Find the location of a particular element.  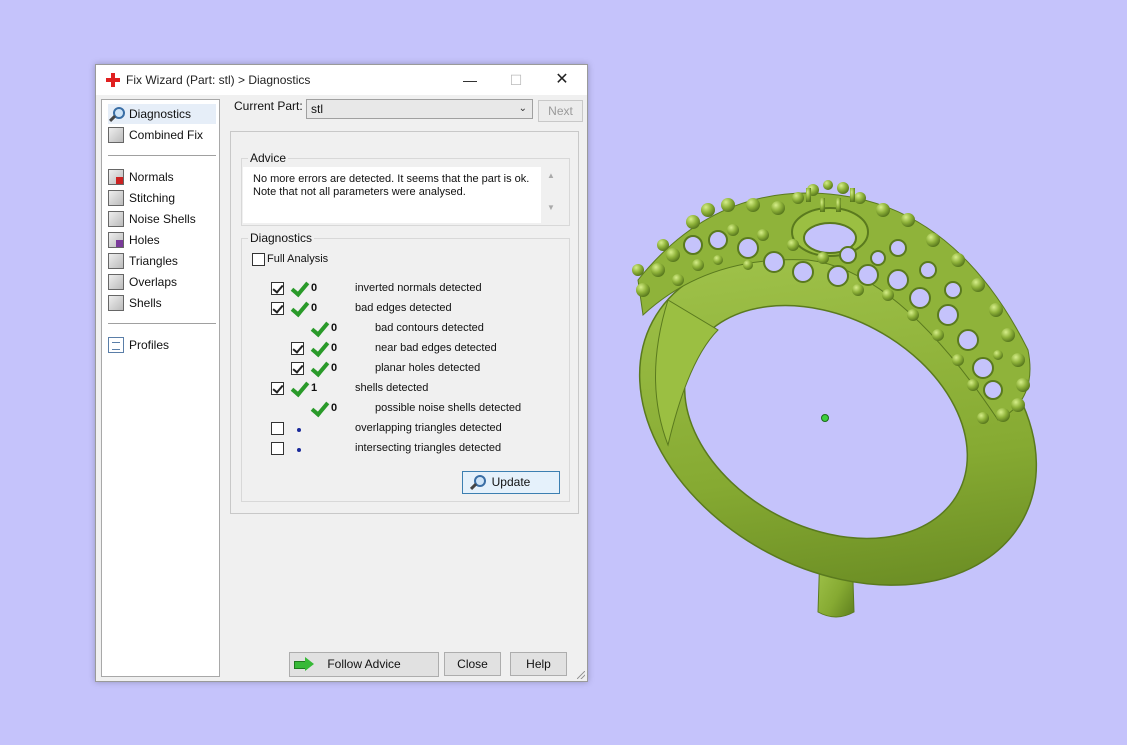

noise-shells-count: 0 is located at coordinates (334, 408).